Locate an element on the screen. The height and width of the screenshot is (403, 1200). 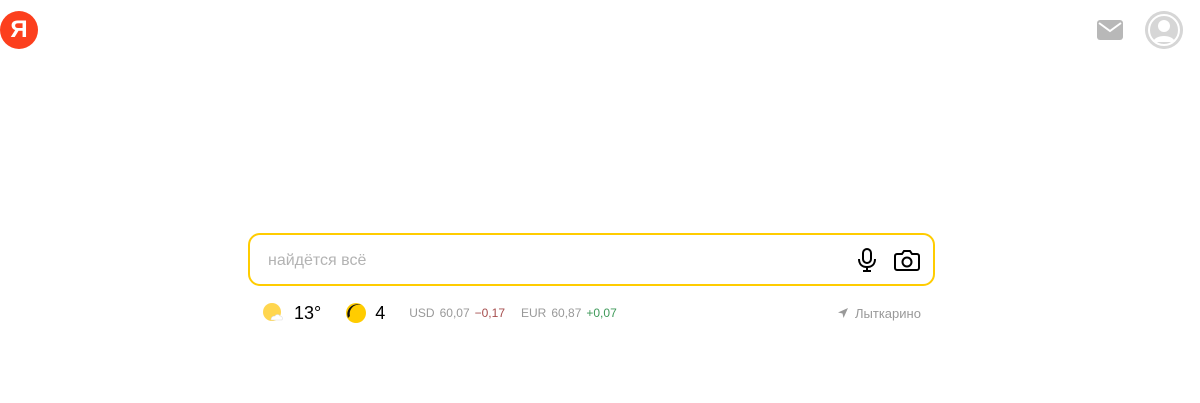
rate-usd: USD 60,07 −0,17 is located at coordinates (457, 313).